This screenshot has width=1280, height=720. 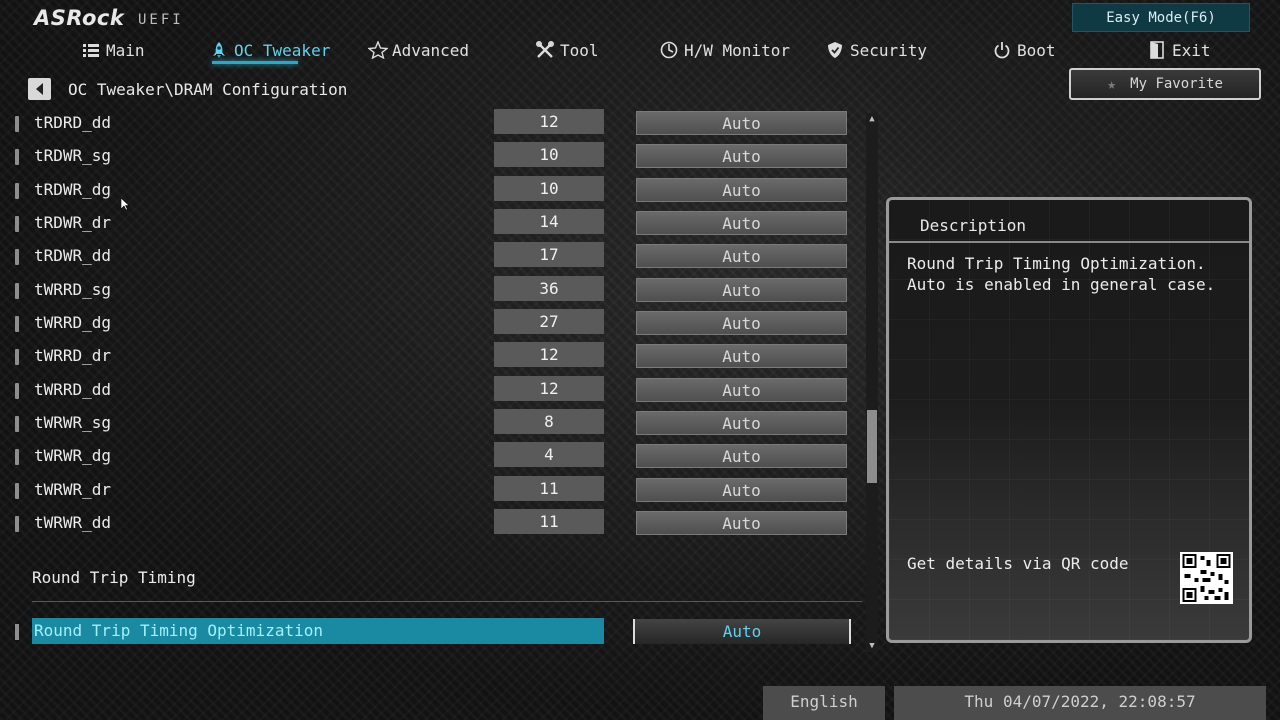 What do you see at coordinates (742, 631) in the screenshot?
I see `selected-setting-mode-select: Auto` at bounding box center [742, 631].